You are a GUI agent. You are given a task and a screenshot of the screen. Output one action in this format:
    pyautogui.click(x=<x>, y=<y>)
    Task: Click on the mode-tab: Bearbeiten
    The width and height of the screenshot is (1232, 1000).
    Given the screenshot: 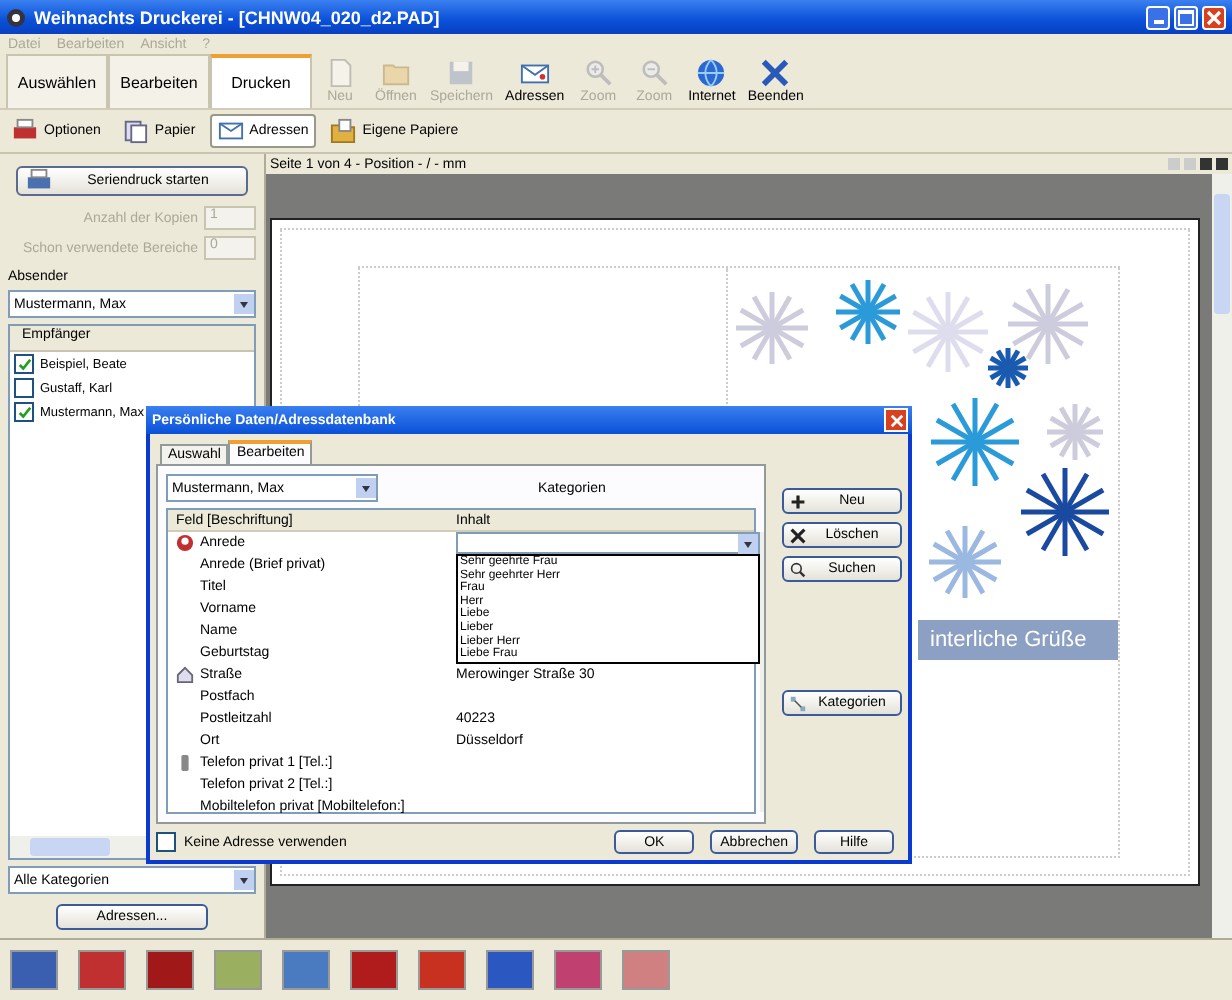 What is the action you would take?
    pyautogui.click(x=159, y=81)
    